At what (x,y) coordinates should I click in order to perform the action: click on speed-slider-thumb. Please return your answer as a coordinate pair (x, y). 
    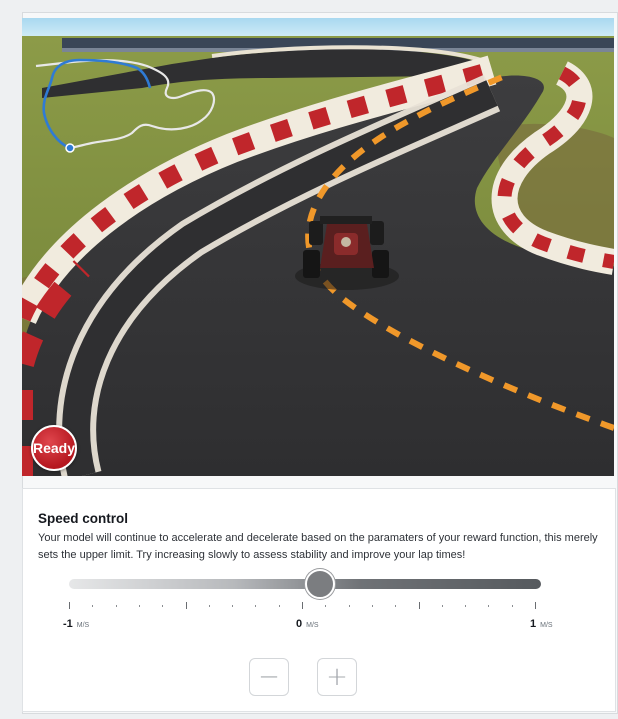
    Looking at the image, I should click on (320, 584).